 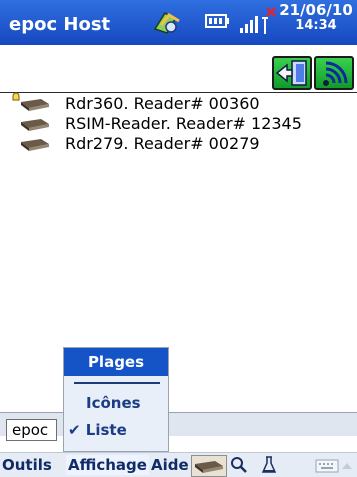 What do you see at coordinates (97, 430) in the screenshot?
I see `menu-item-liste: ✔ Liste` at bounding box center [97, 430].